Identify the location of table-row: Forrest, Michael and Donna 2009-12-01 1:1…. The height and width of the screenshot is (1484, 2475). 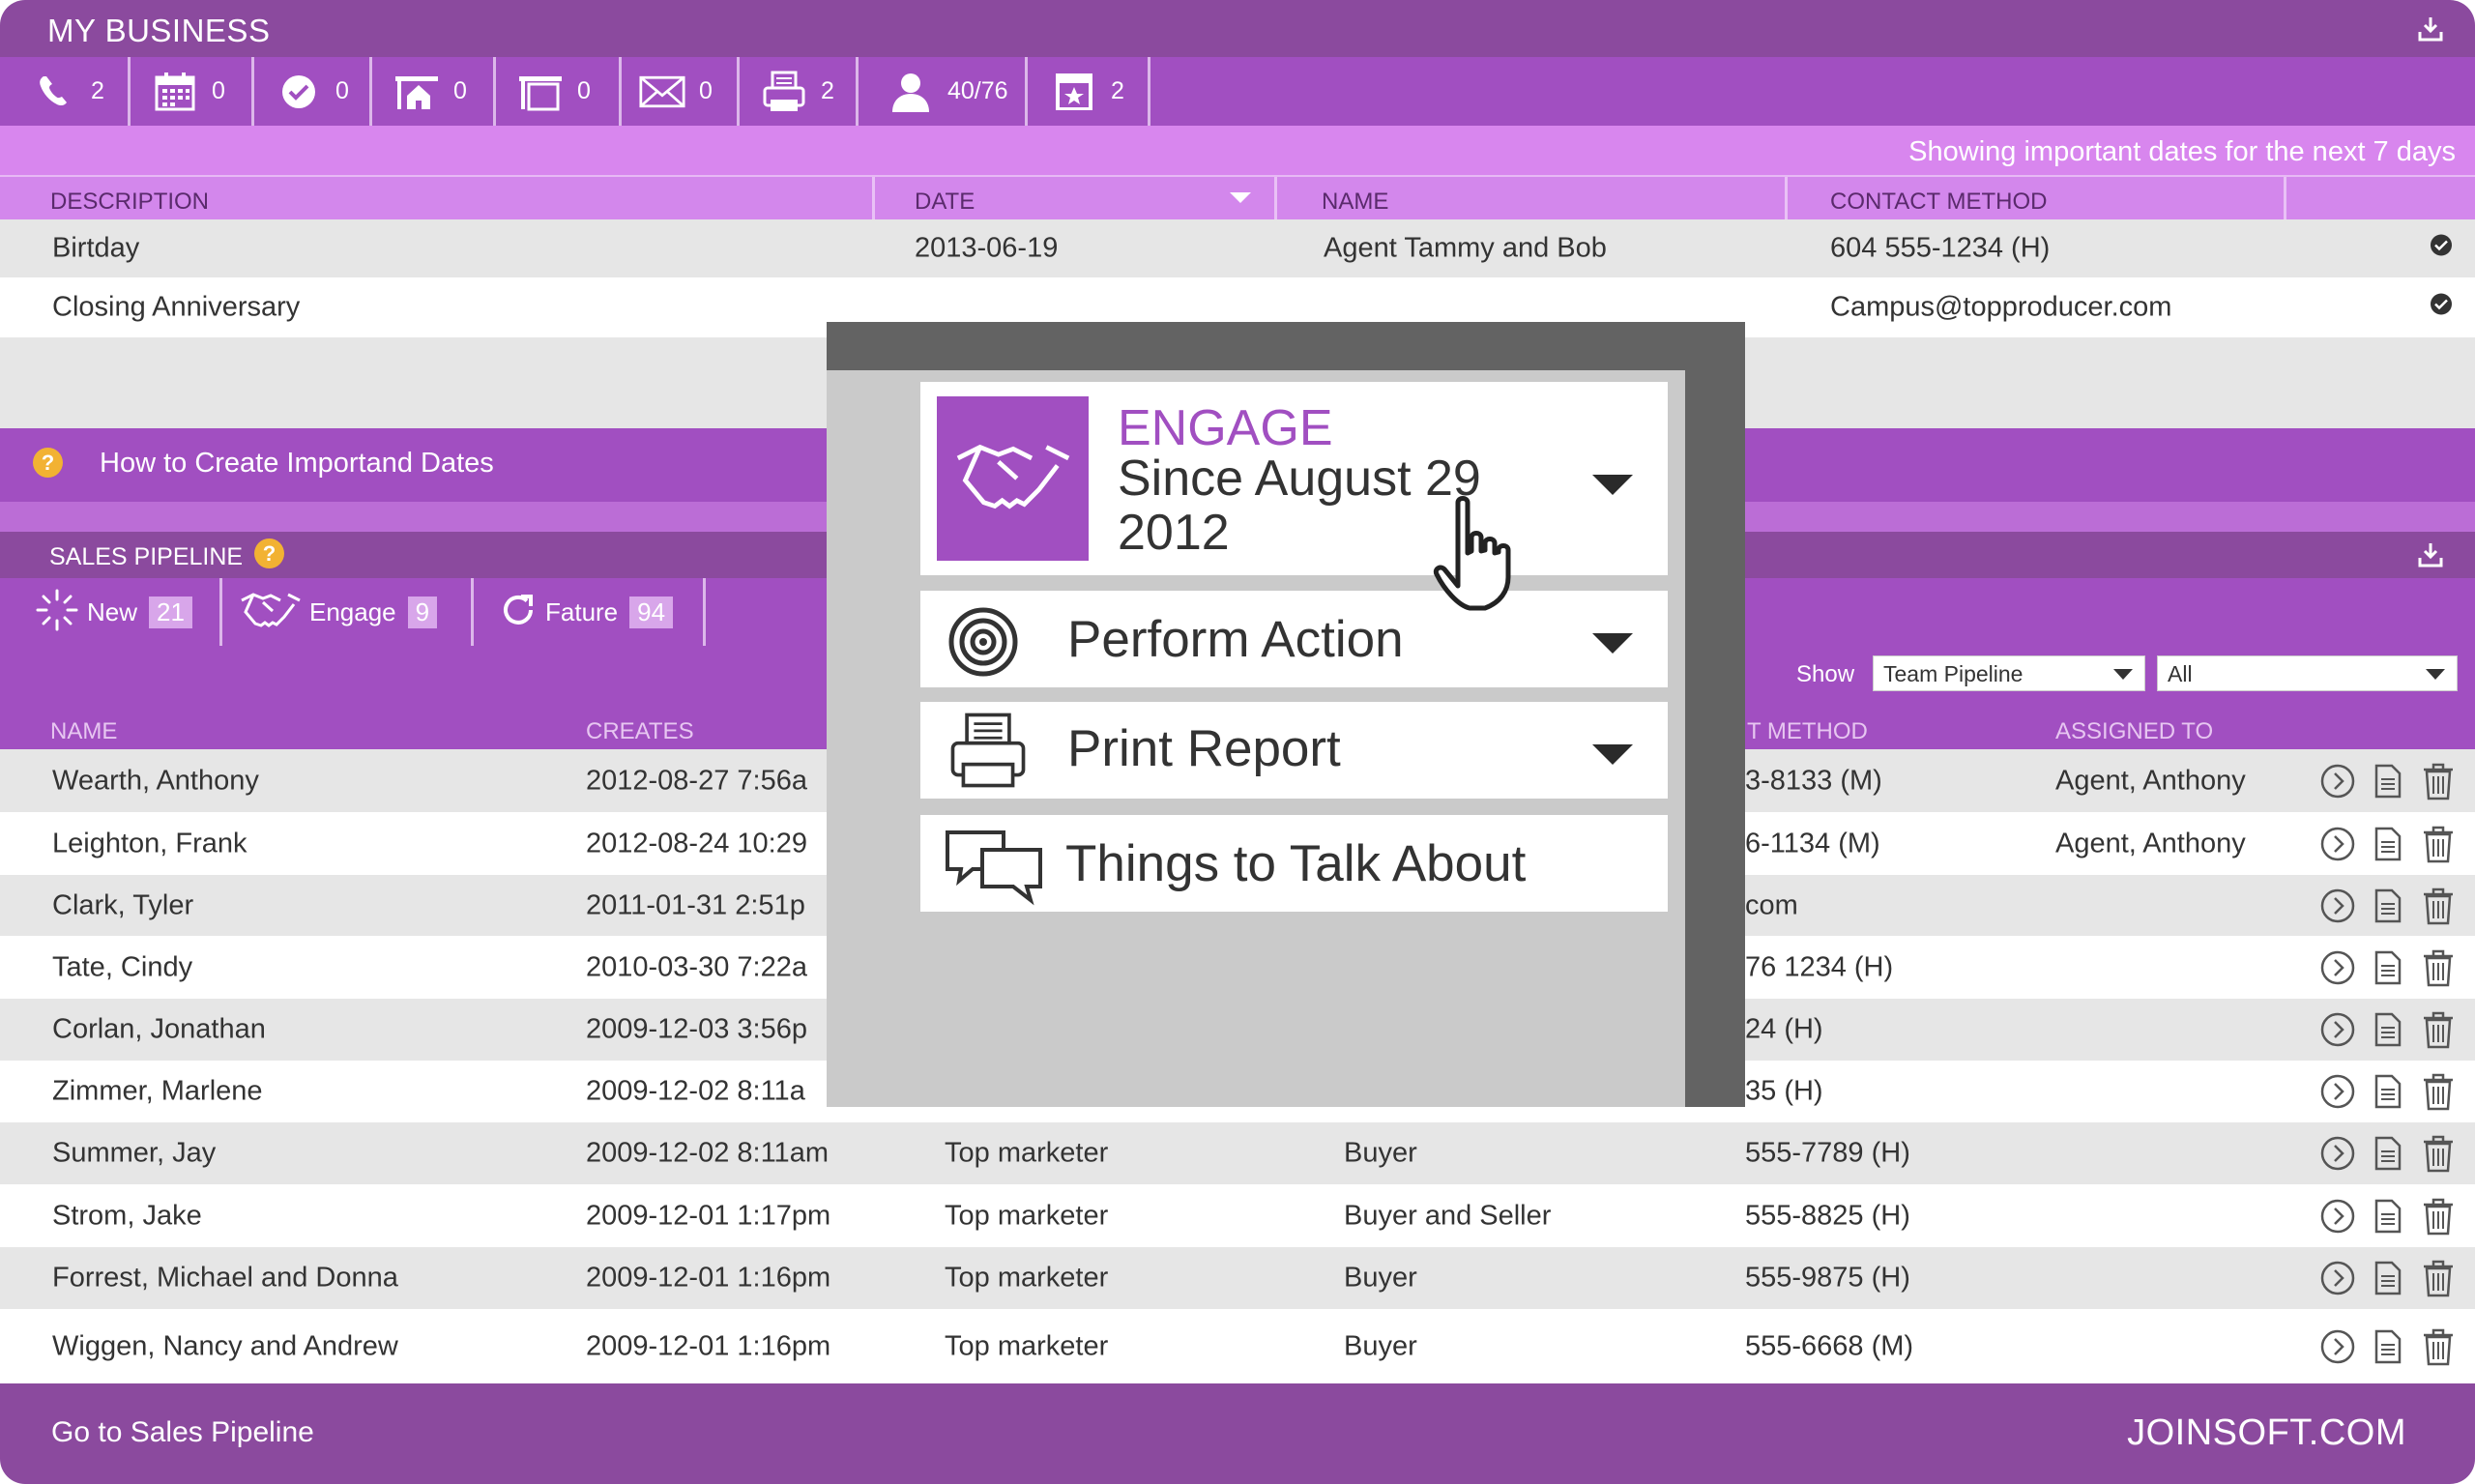
(1237, 1278).